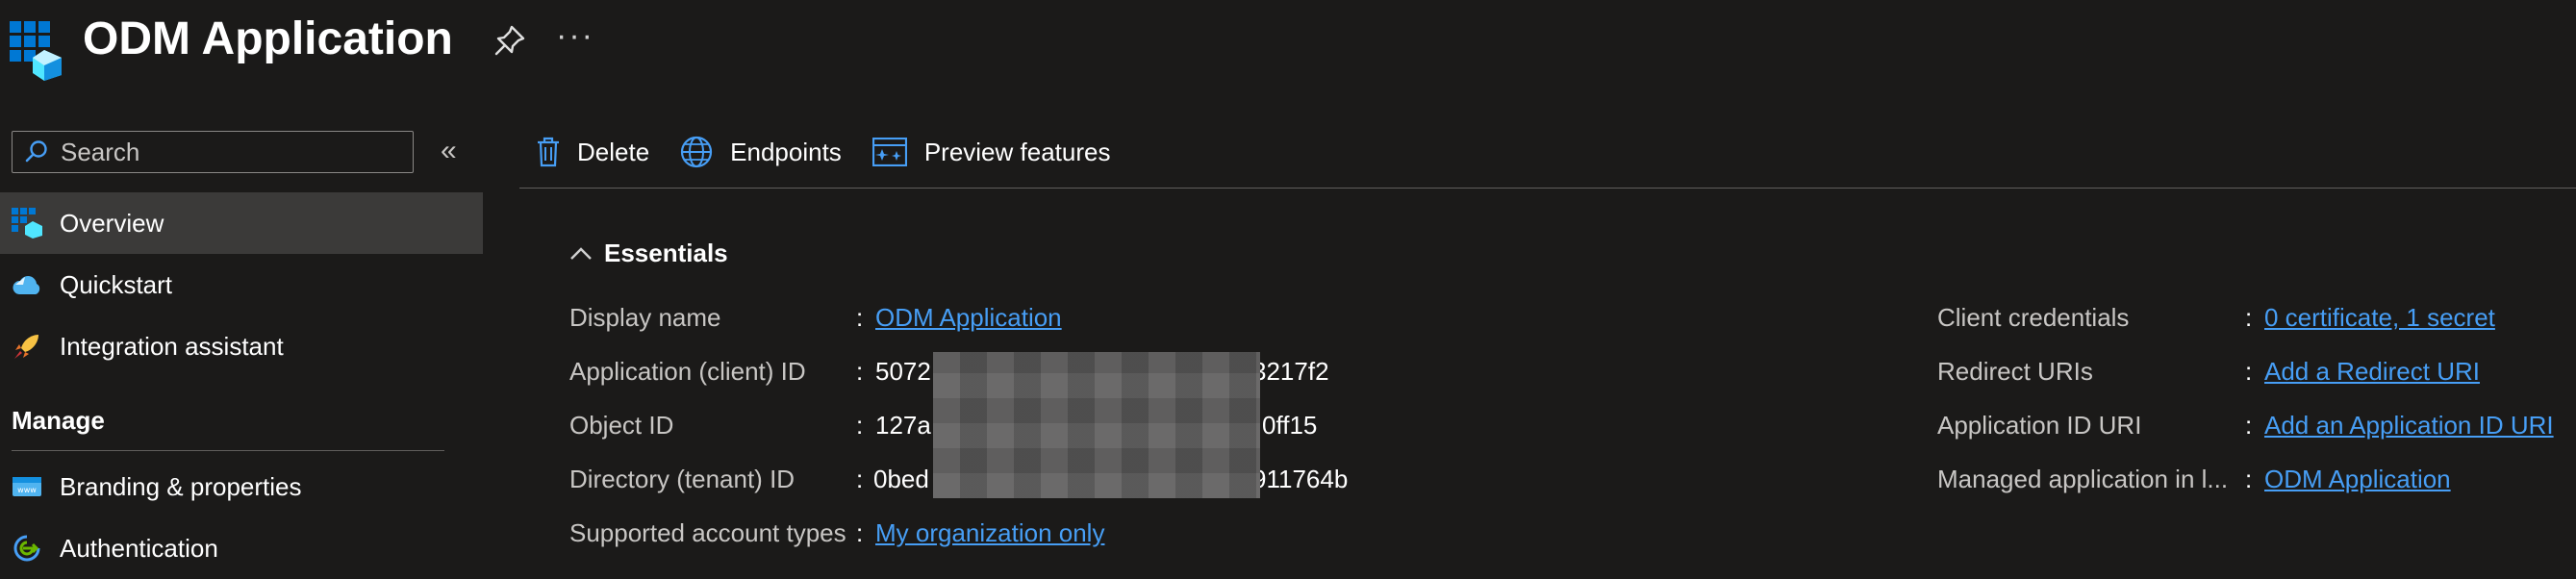 This screenshot has width=2576, height=579. What do you see at coordinates (903, 426) in the screenshot?
I see `object-id-value-start: 127a` at bounding box center [903, 426].